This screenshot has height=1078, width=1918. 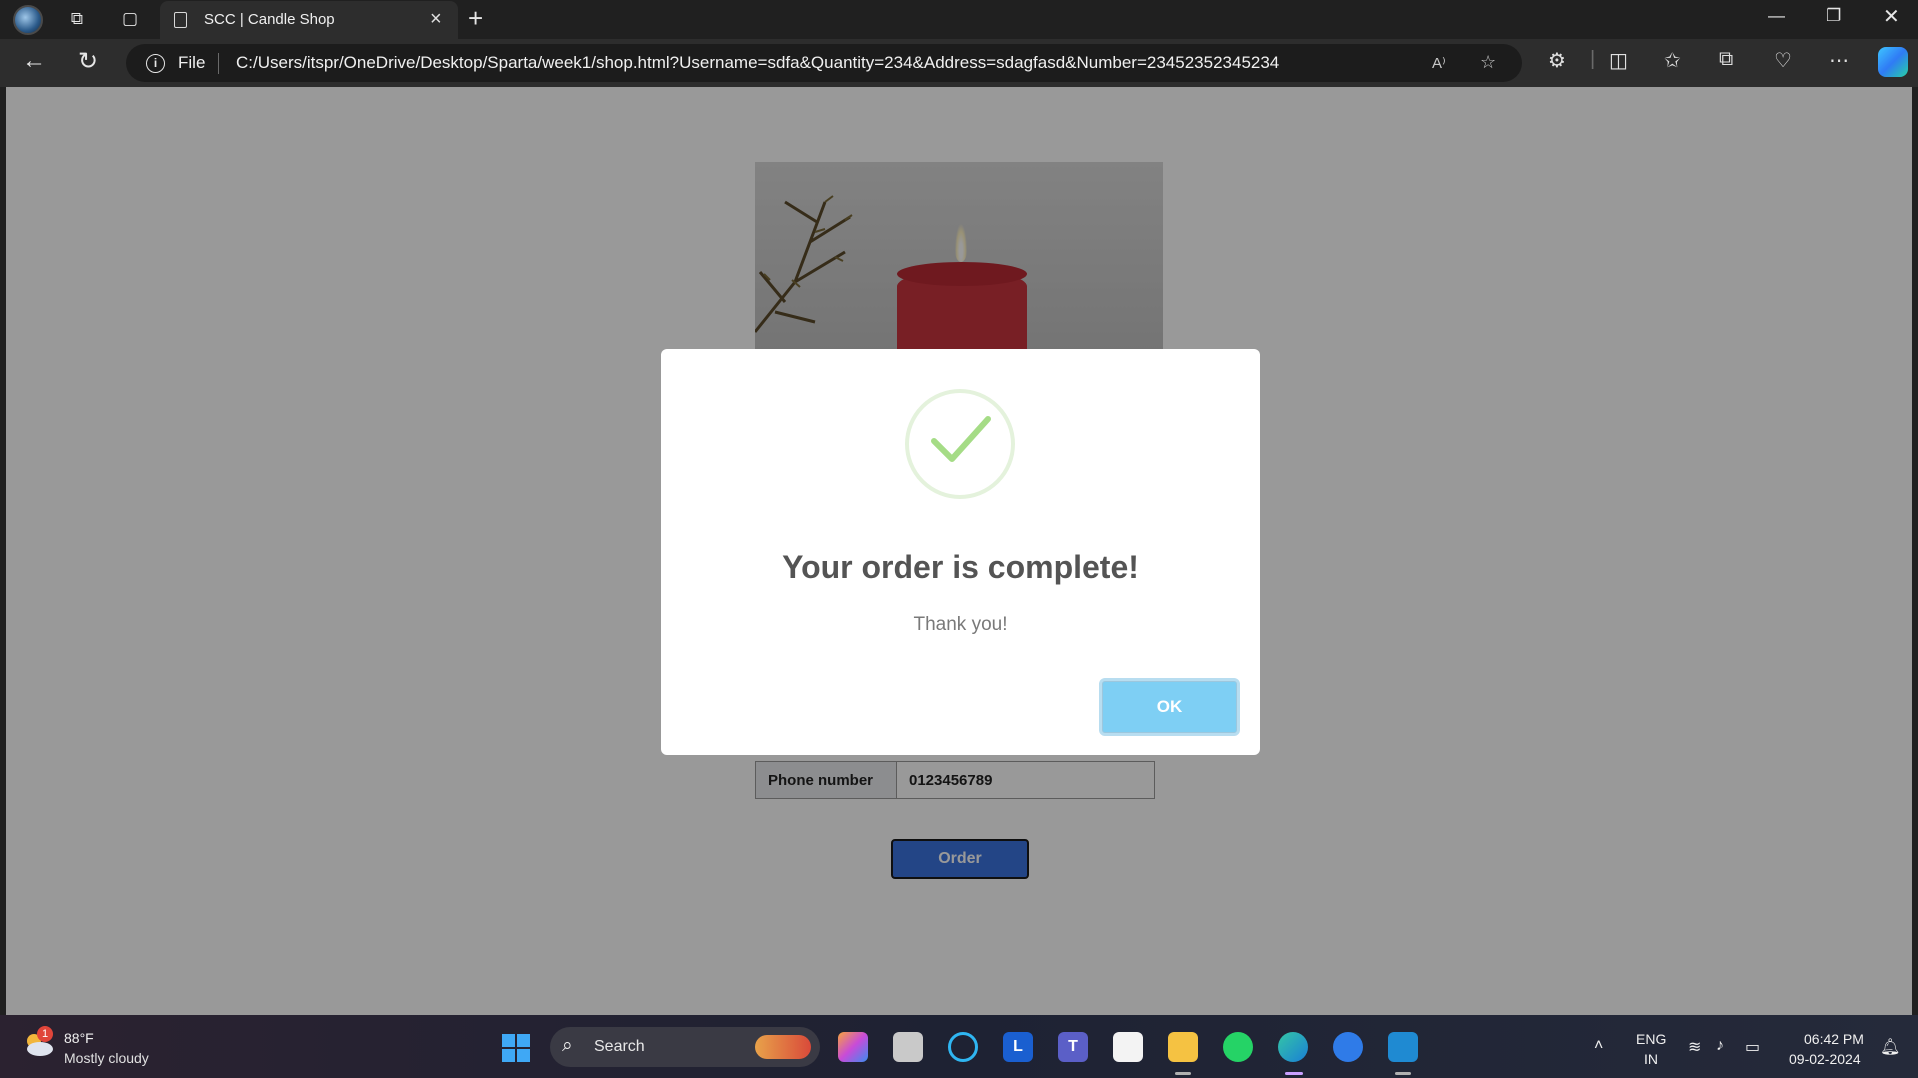 I want to click on edge-icon, so click(x=1293, y=1047).